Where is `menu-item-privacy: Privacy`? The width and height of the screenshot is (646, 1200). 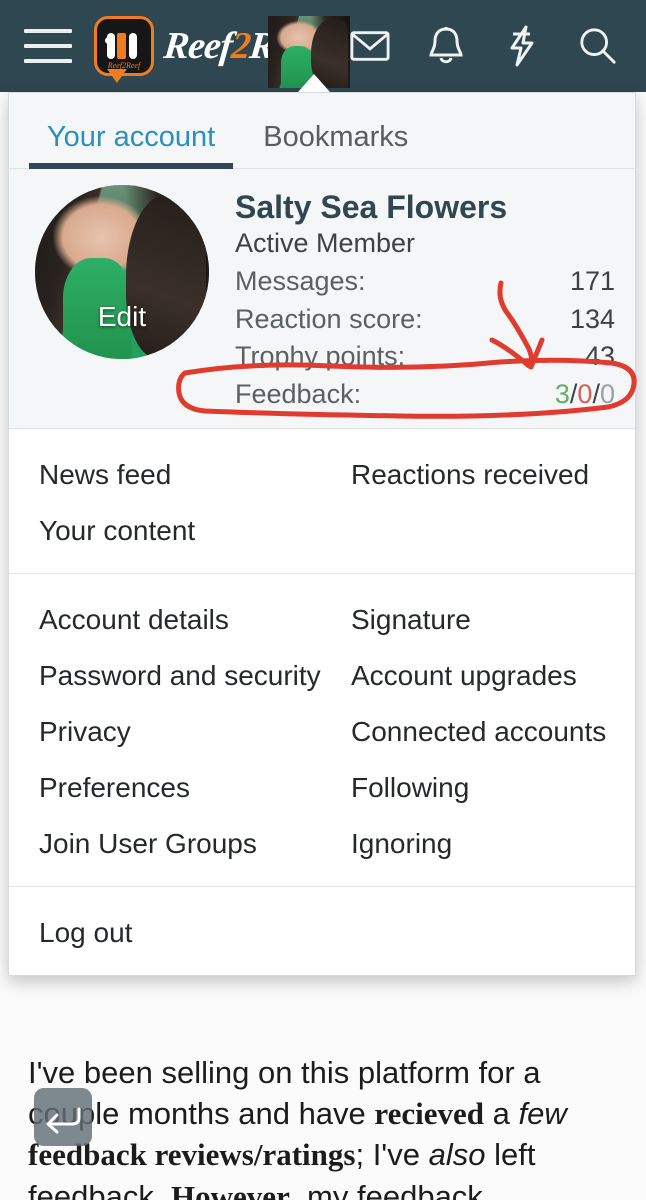 menu-item-privacy: Privacy is located at coordinates (195, 732).